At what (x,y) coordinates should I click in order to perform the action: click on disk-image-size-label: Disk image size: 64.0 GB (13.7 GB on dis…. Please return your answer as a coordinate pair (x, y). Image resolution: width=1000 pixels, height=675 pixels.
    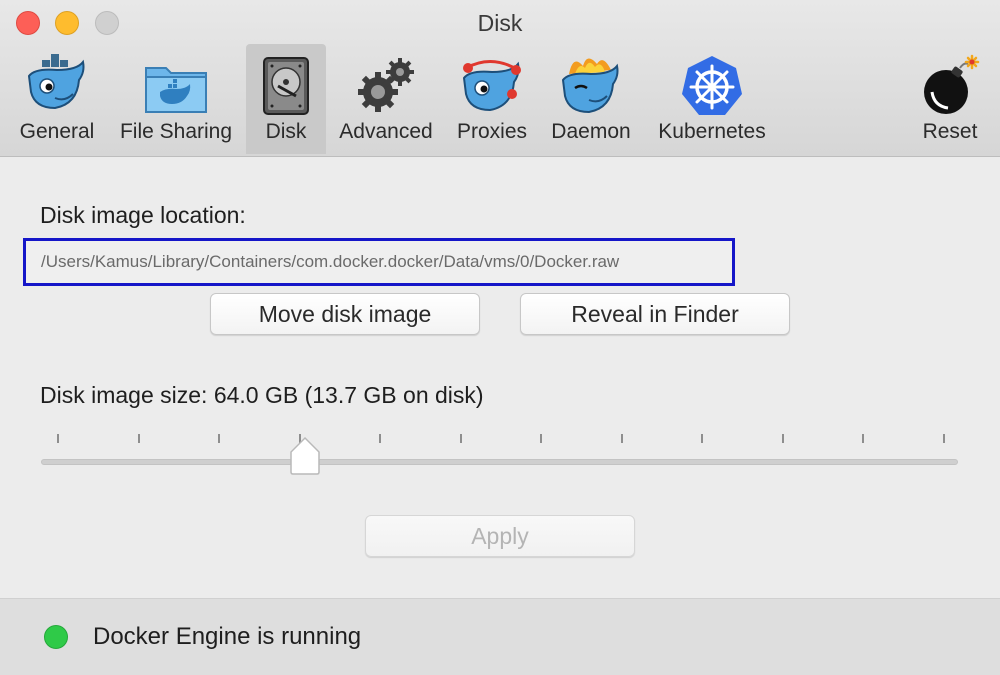
    Looking at the image, I should click on (262, 395).